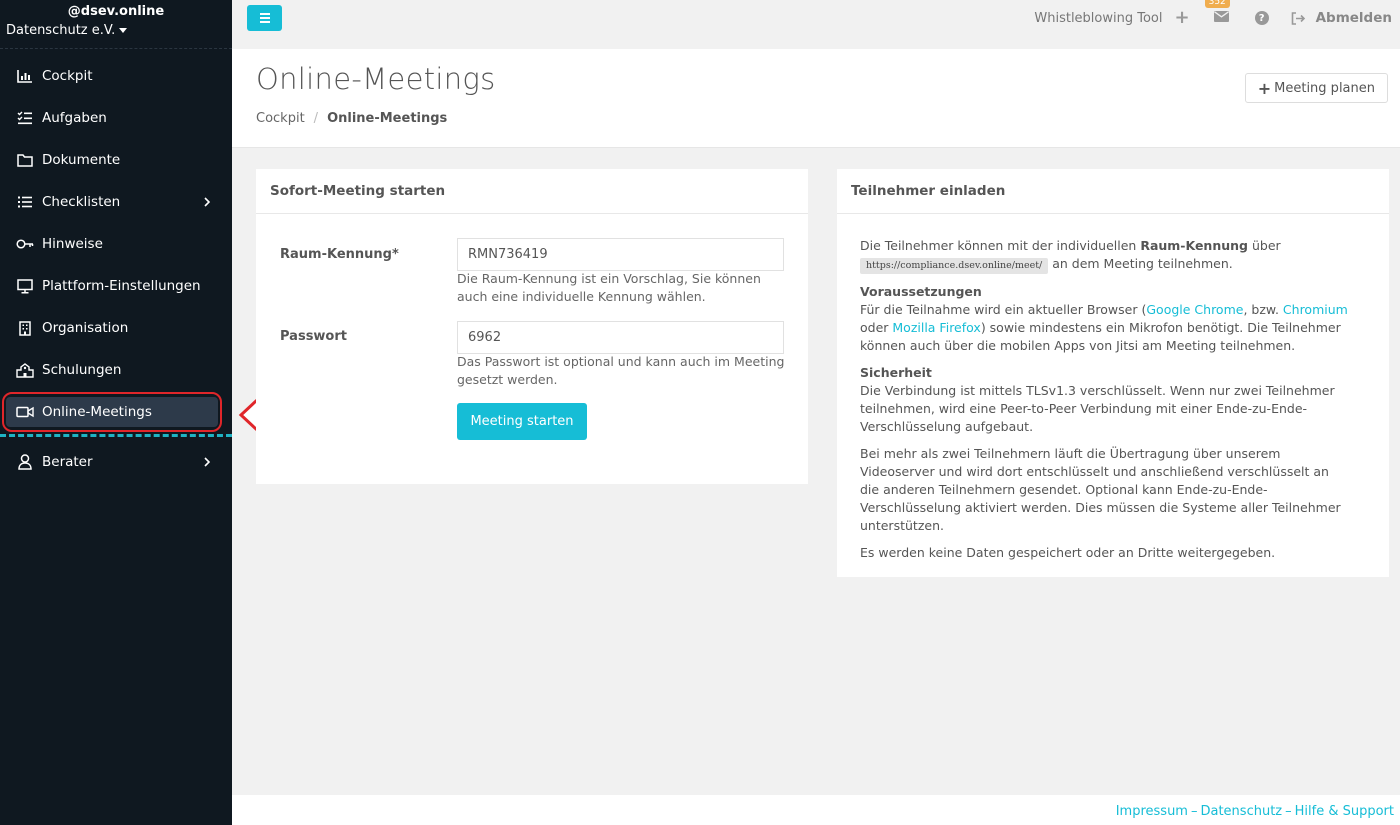 The height and width of the screenshot is (825, 1400). What do you see at coordinates (112, 412) in the screenshot?
I see `highlight-annotation` at bounding box center [112, 412].